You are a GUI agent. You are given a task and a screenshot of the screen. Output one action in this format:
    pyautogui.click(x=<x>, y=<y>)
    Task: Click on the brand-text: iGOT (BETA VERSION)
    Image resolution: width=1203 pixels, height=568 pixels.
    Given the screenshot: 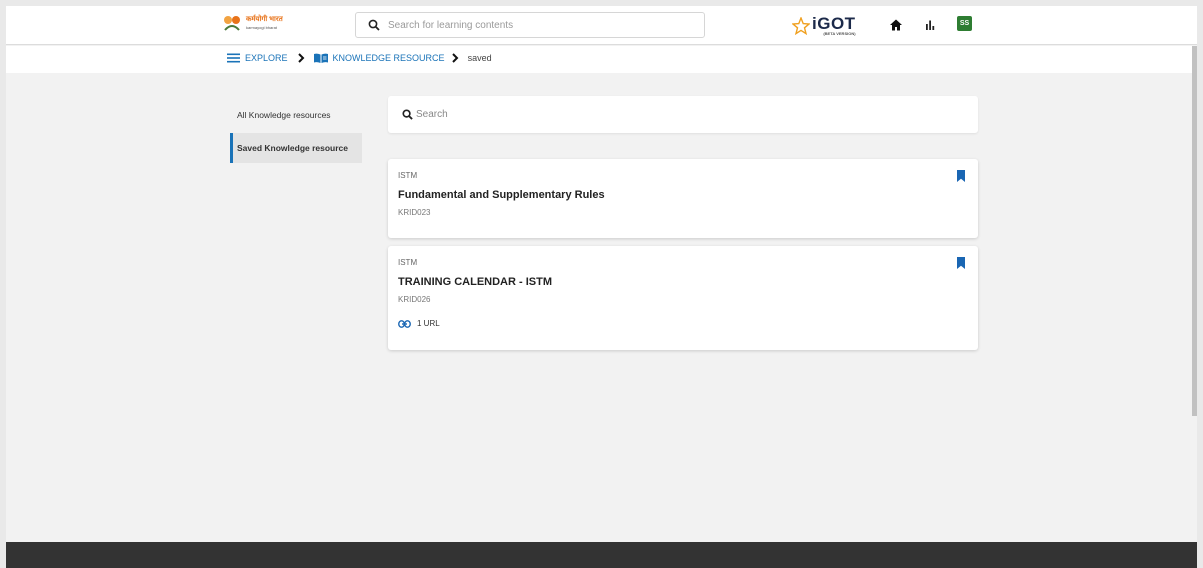 What is the action you would take?
    pyautogui.click(x=834, y=24)
    